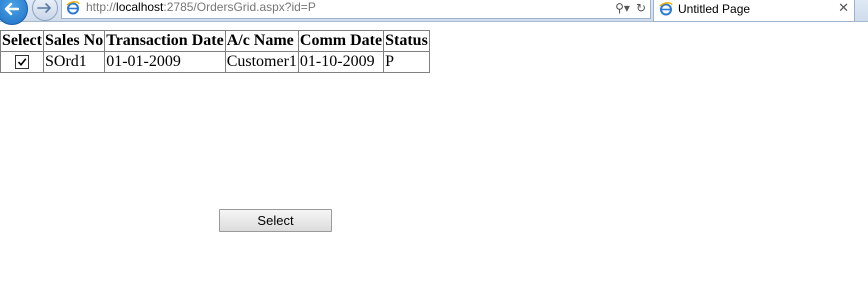  What do you see at coordinates (11, 9) in the screenshot?
I see `back-arrow-icon` at bounding box center [11, 9].